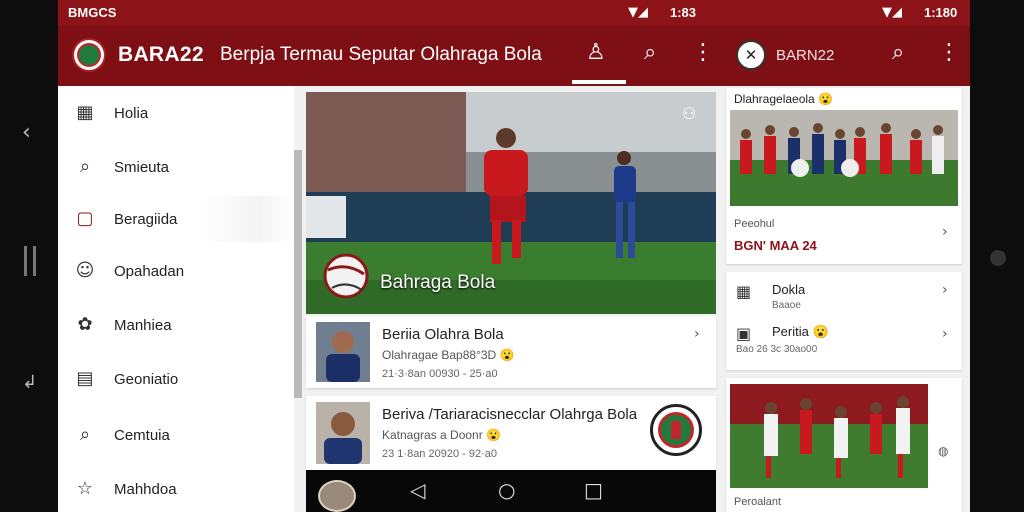 The width and height of the screenshot is (1024, 512). What do you see at coordinates (448, 355) in the screenshot?
I see `news-card-subtitle: Olahragae Bap88°3D 😮` at bounding box center [448, 355].